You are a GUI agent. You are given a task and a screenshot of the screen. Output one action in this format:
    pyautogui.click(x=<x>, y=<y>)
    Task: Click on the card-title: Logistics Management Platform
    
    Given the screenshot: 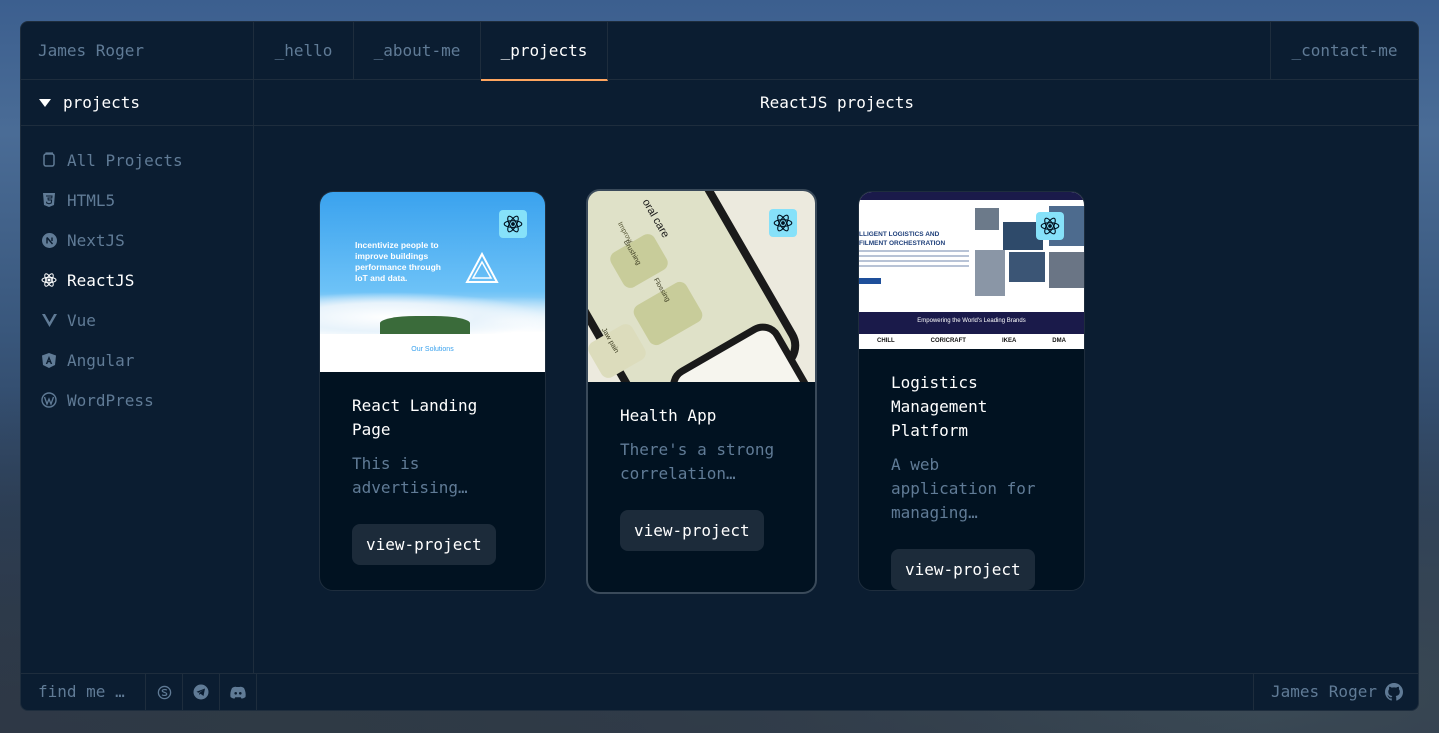 What is the action you would take?
    pyautogui.click(x=939, y=406)
    